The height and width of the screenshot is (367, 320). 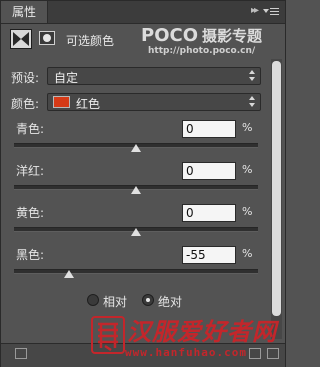 I want to click on preset-select: 自定, so click(x=154, y=76).